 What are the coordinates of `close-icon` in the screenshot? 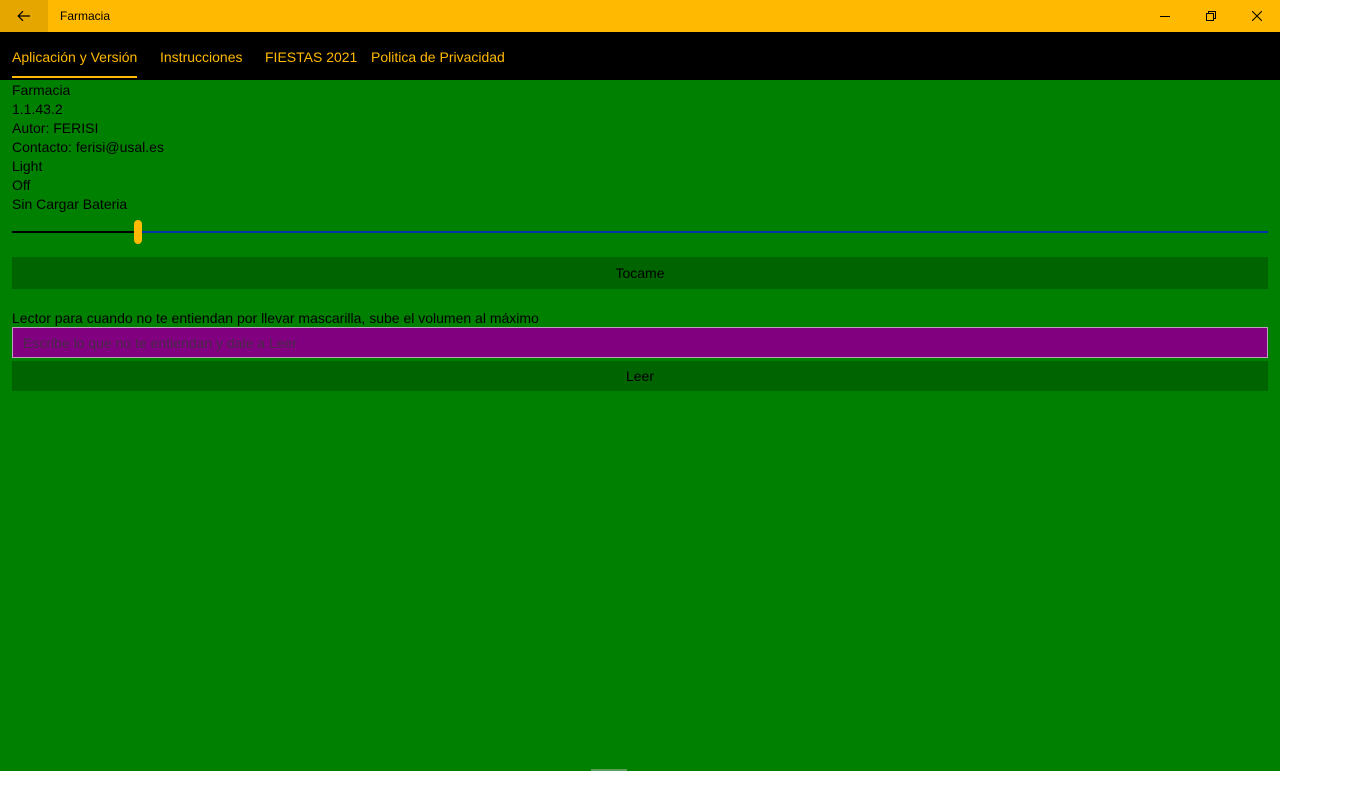 It's located at (1257, 16).